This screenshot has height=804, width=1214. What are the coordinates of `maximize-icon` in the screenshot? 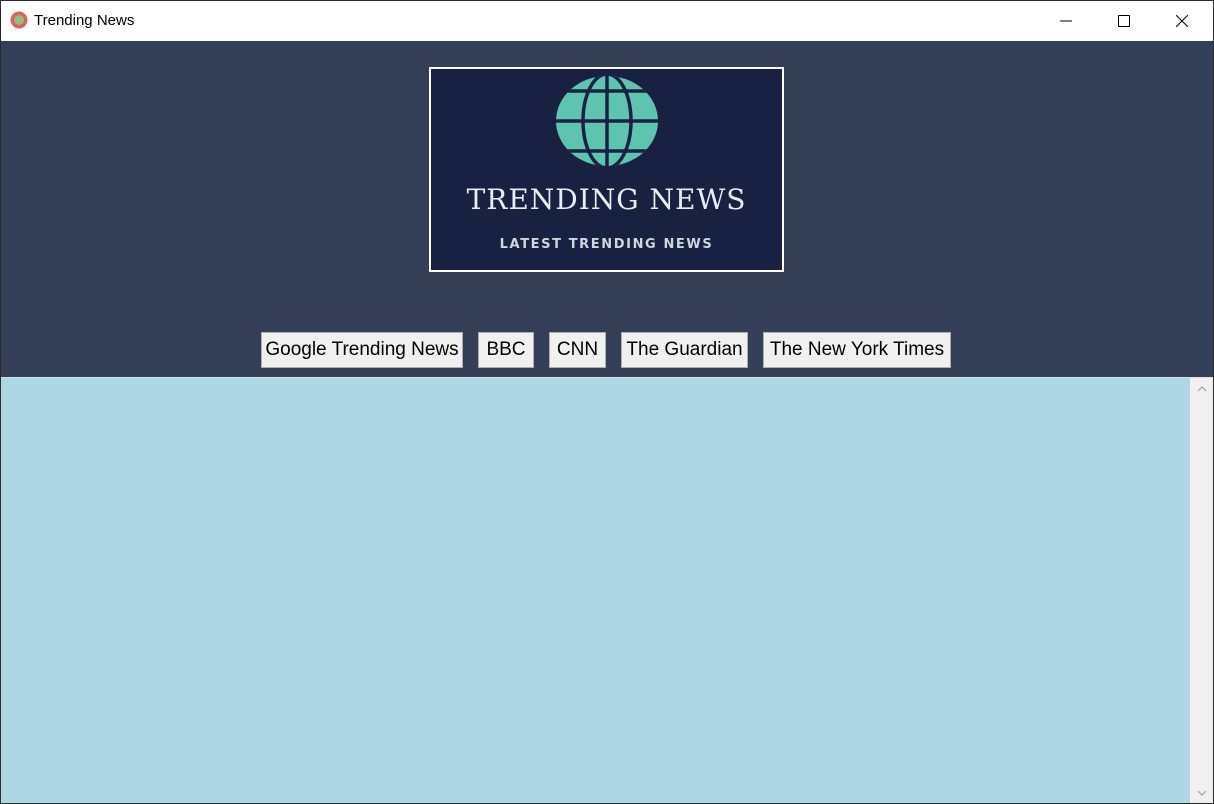 It's located at (1124, 21).